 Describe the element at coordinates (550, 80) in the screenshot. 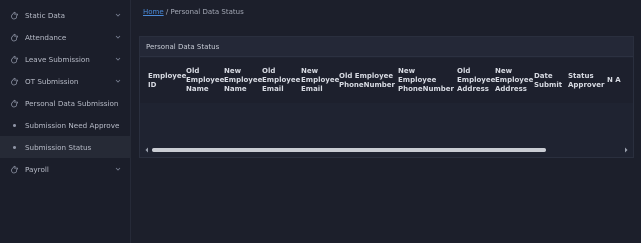

I see `column-header: Date Submit` at that location.